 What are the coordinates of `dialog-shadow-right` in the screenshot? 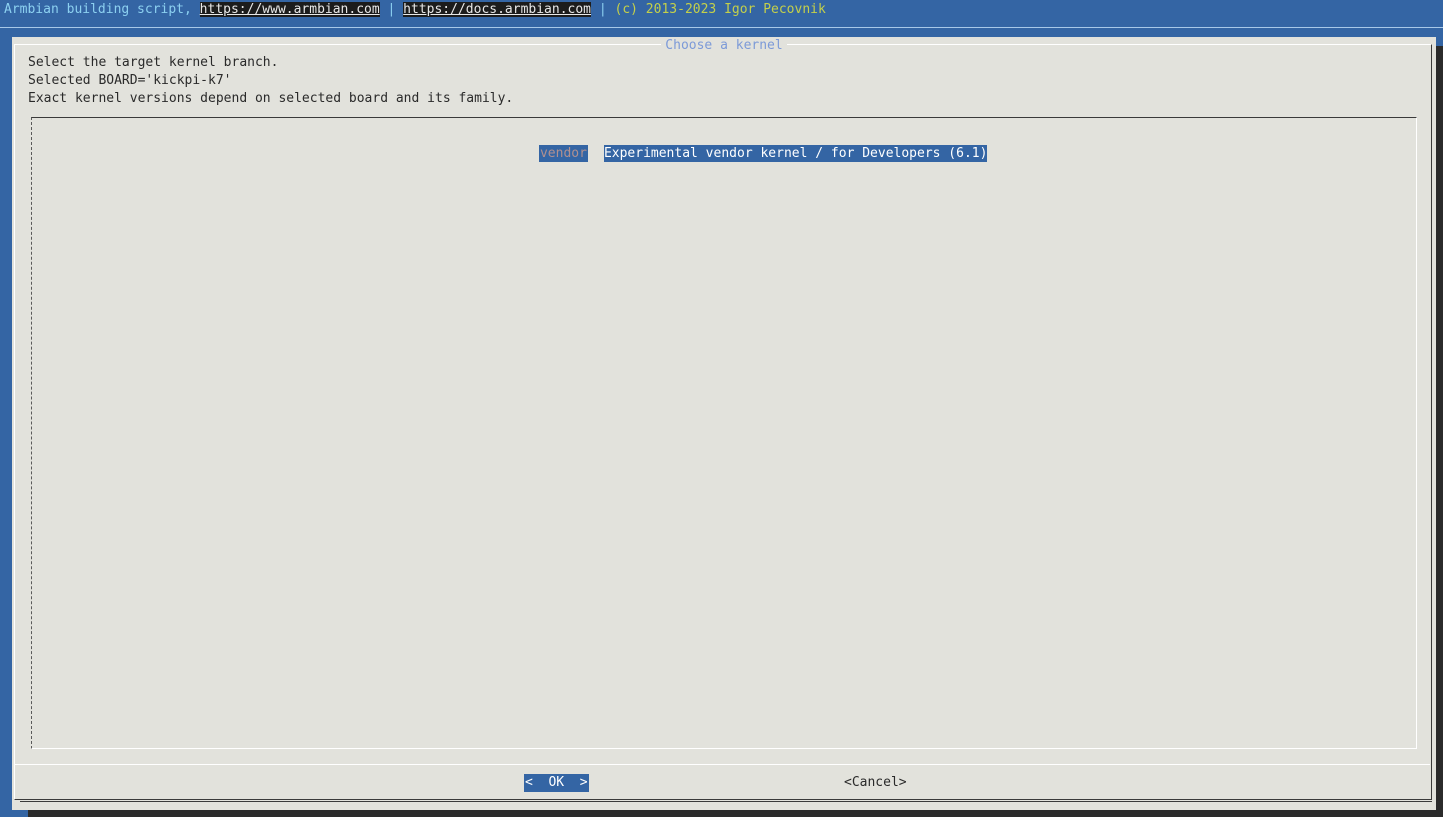 It's located at (1439, 431).